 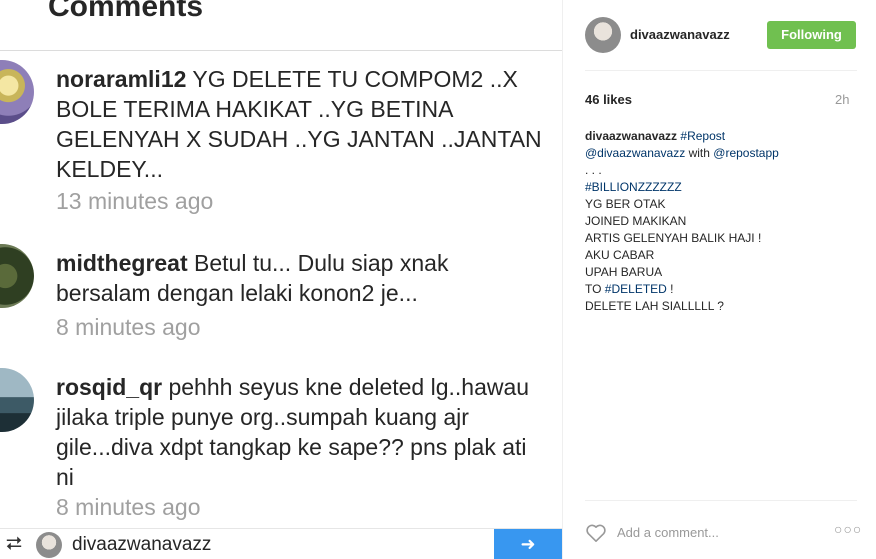 I want to click on post-username: divaazwanavazz, so click(x=680, y=34).